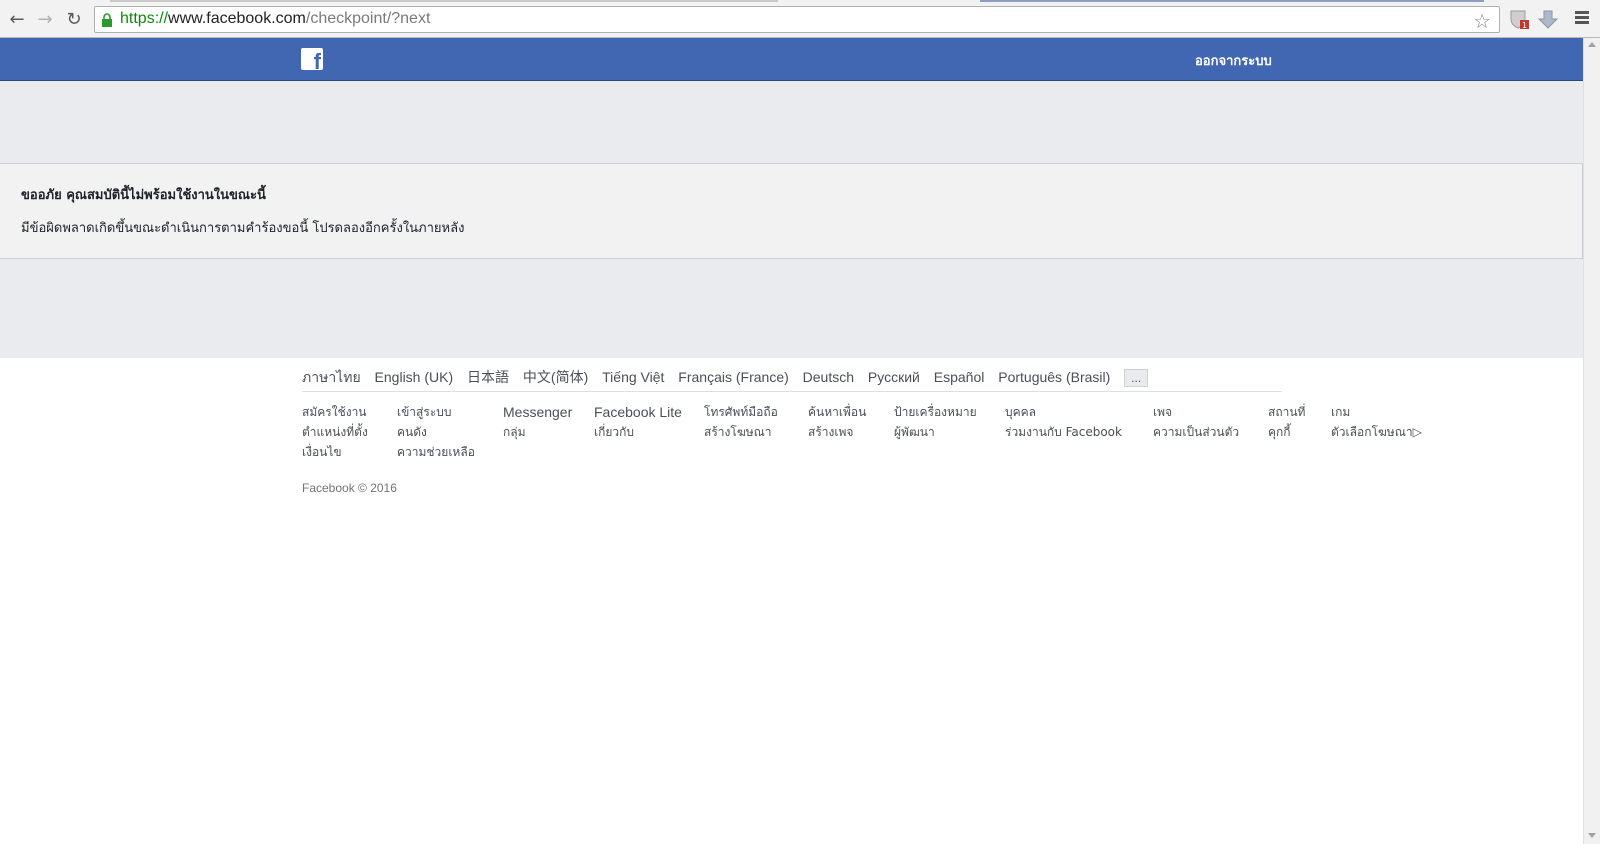 This screenshot has width=1600, height=844. I want to click on footer-link-find-friends: ค้นหาเพื่อน, so click(837, 412).